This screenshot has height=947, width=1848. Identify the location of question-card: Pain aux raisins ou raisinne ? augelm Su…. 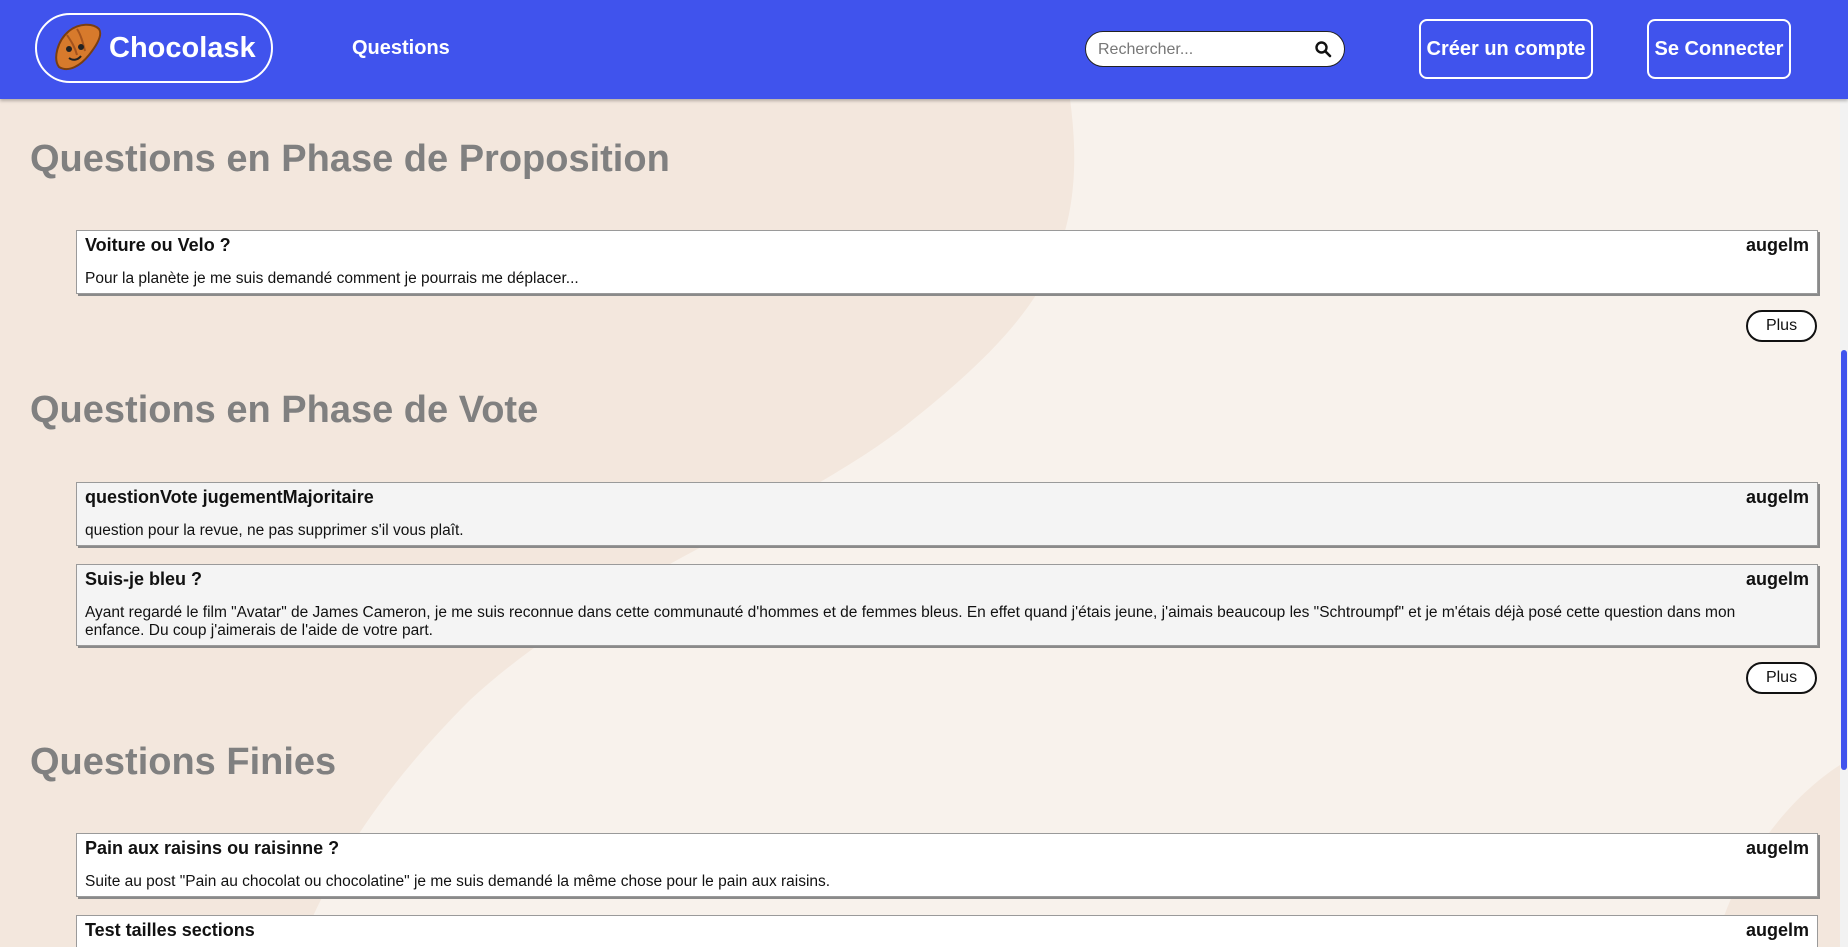
(947, 865).